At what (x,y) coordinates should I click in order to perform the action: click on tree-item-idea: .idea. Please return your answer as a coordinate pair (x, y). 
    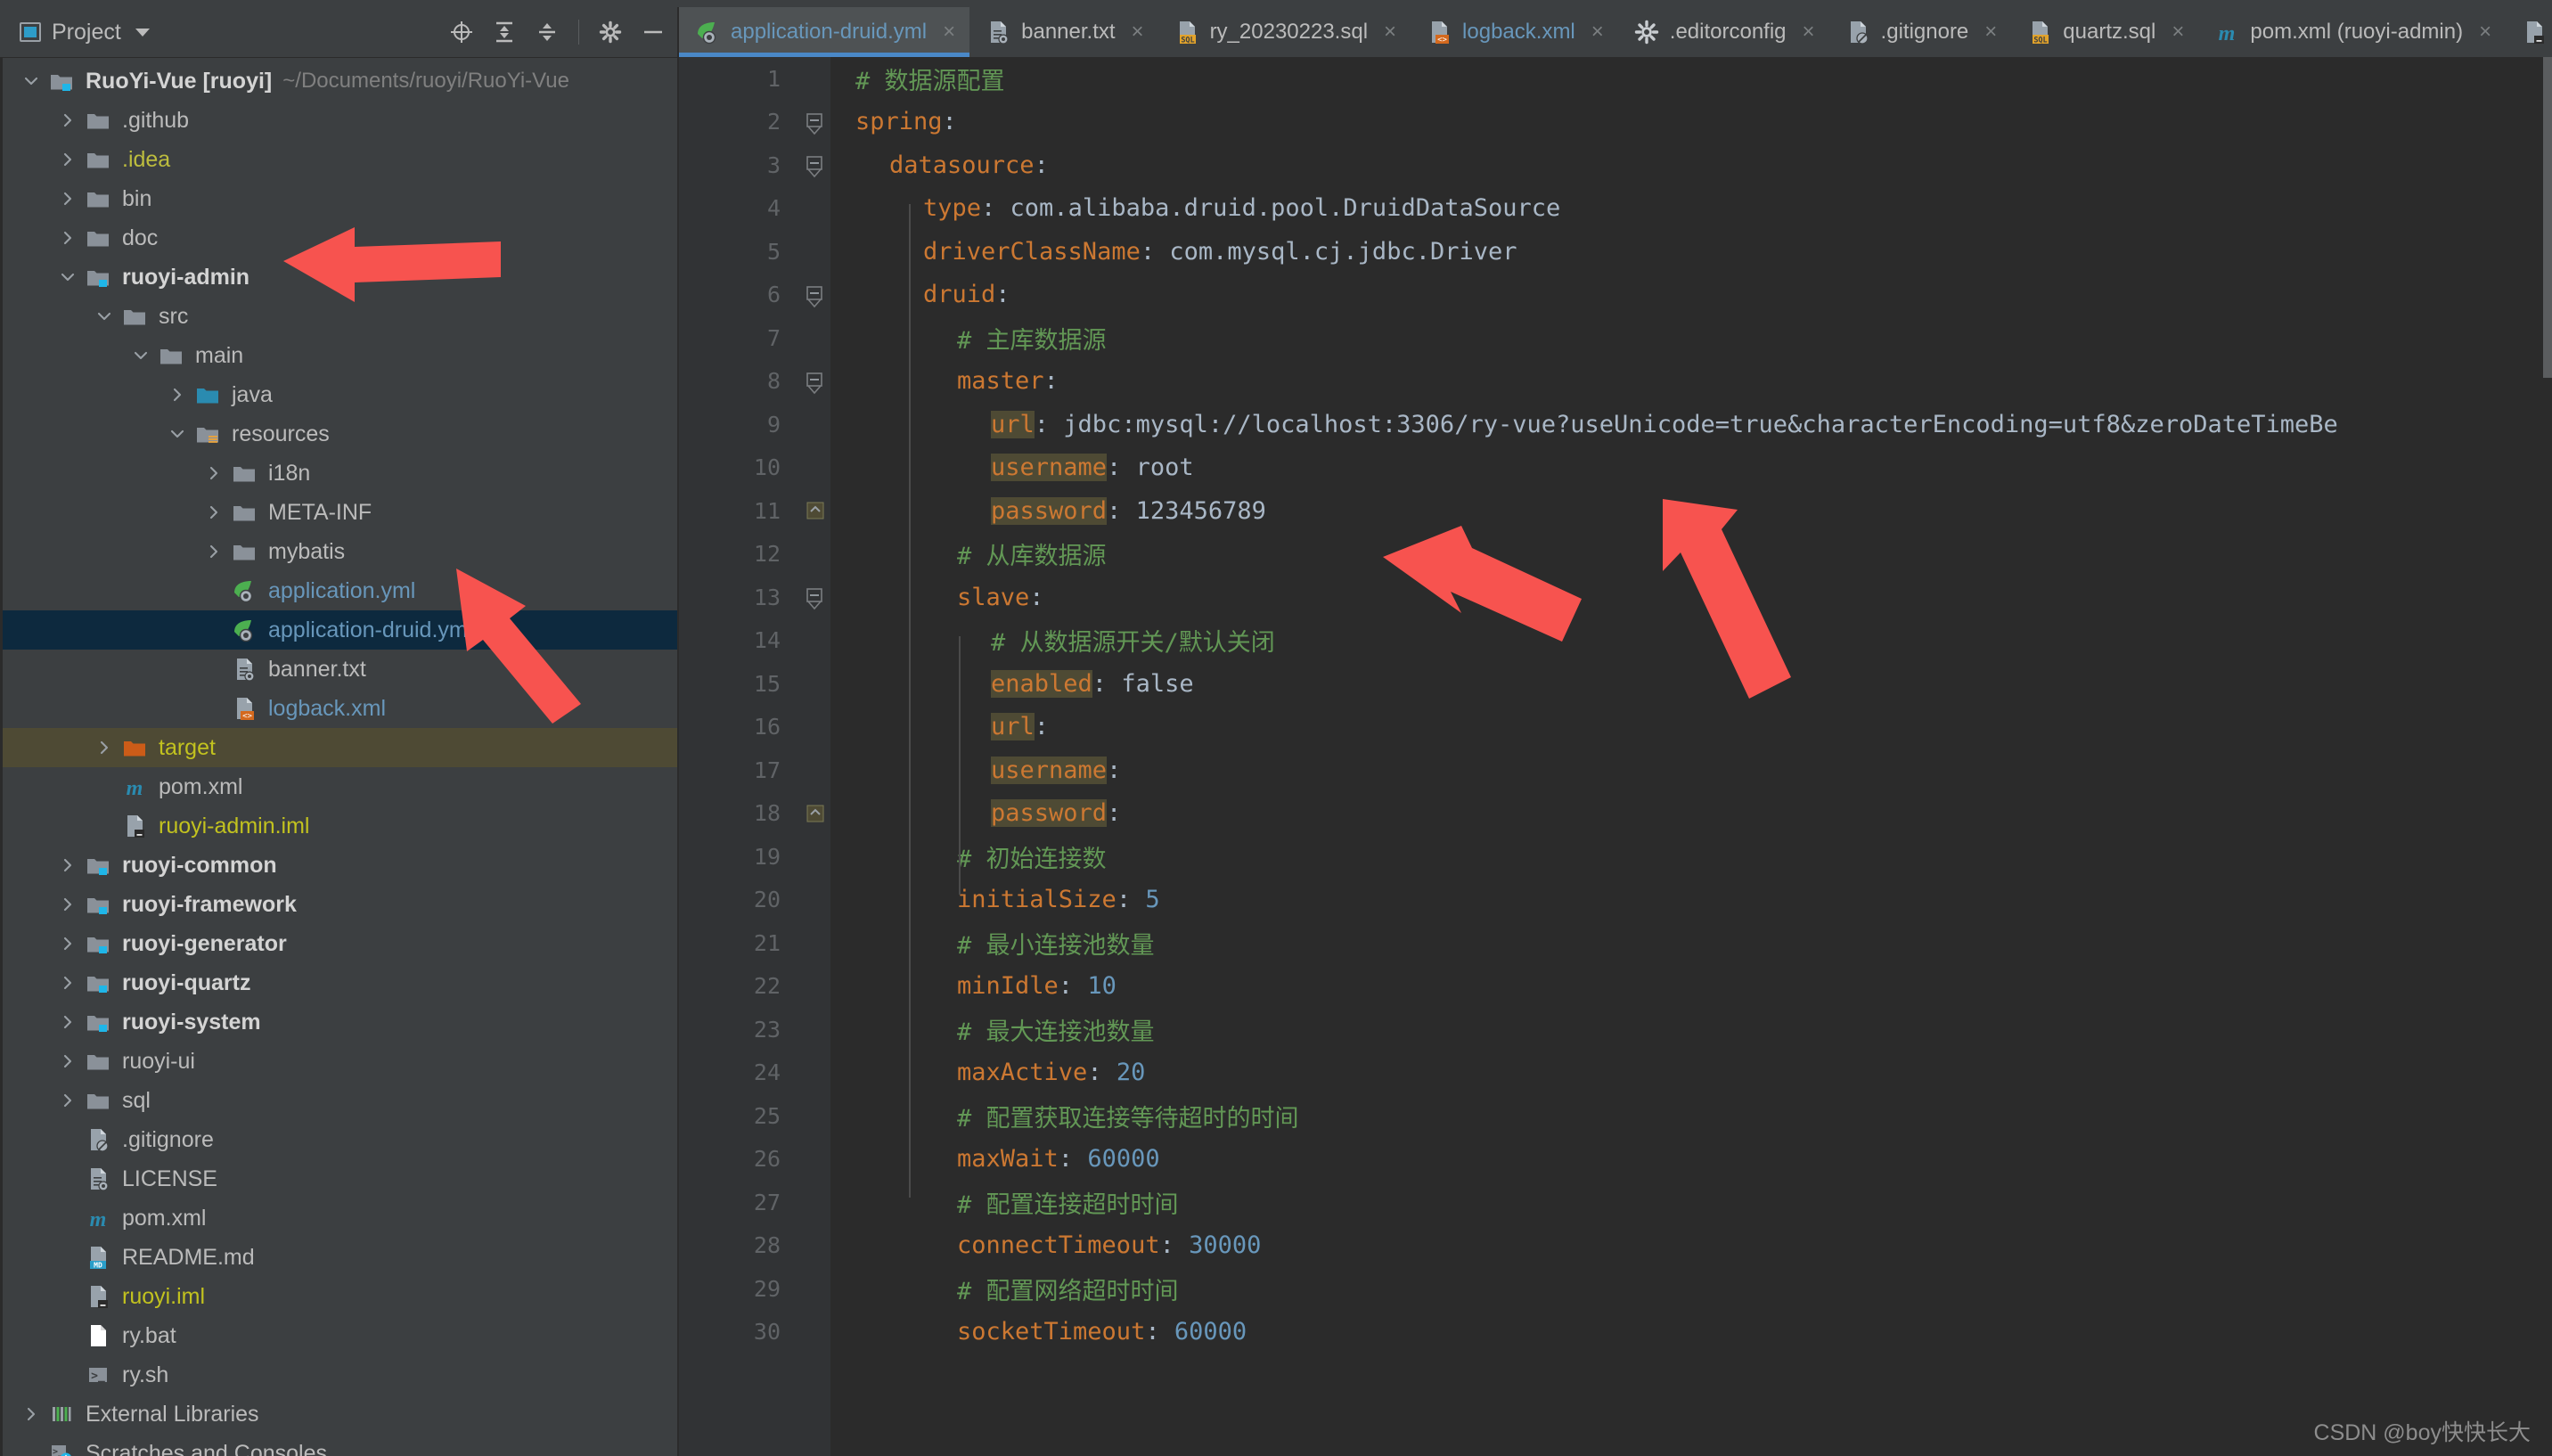
    Looking at the image, I should click on (339, 160).